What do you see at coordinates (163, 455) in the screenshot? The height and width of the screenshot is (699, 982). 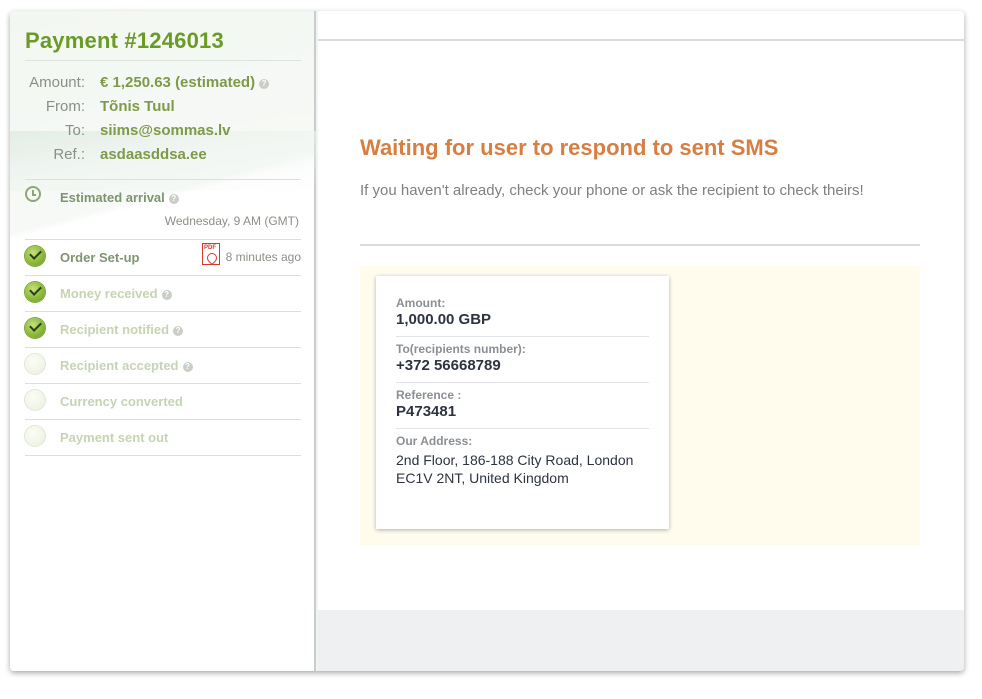 I see `step-divider` at bounding box center [163, 455].